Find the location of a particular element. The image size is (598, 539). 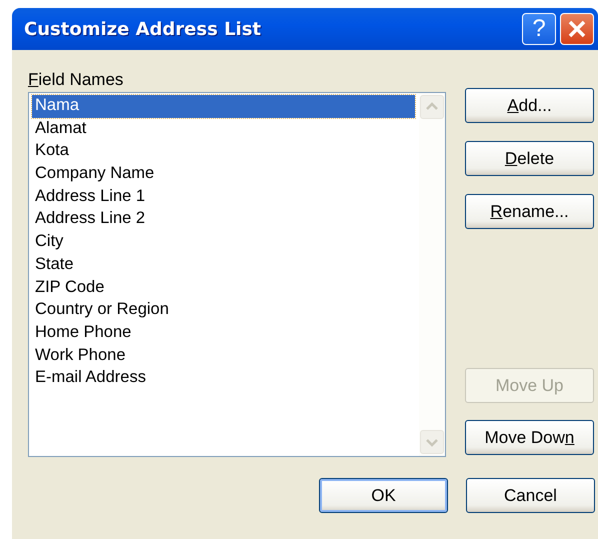

list-item: Work Phone is located at coordinates (223, 356).